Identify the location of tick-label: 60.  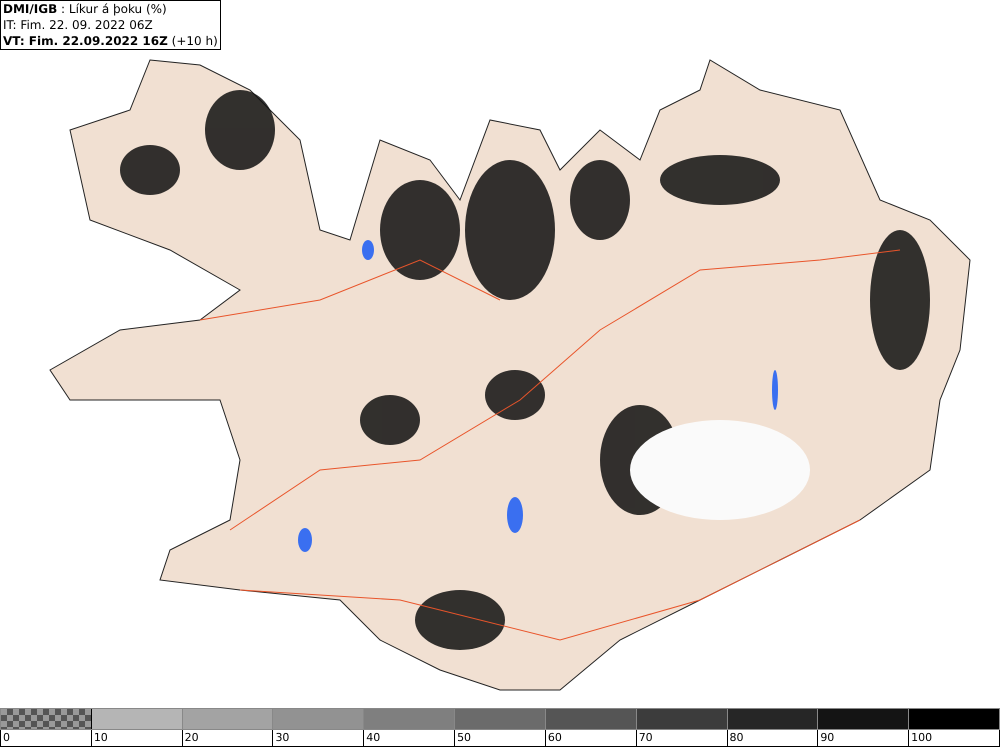
(555, 737).